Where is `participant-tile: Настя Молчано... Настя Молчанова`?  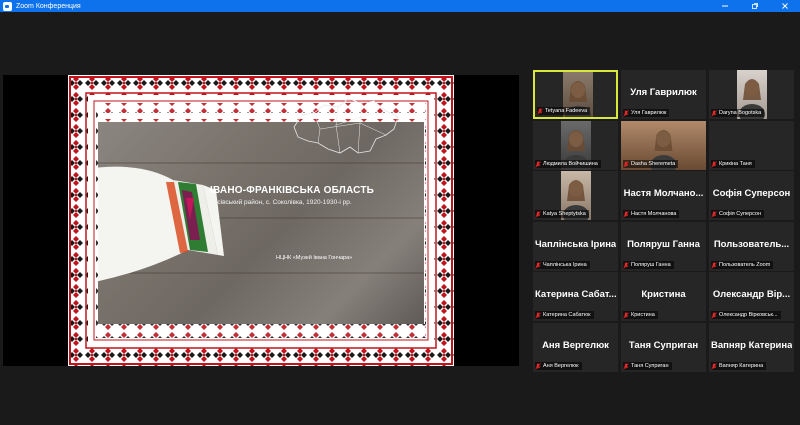
participant-tile: Настя Молчано... Настя Молчанова is located at coordinates (663, 195).